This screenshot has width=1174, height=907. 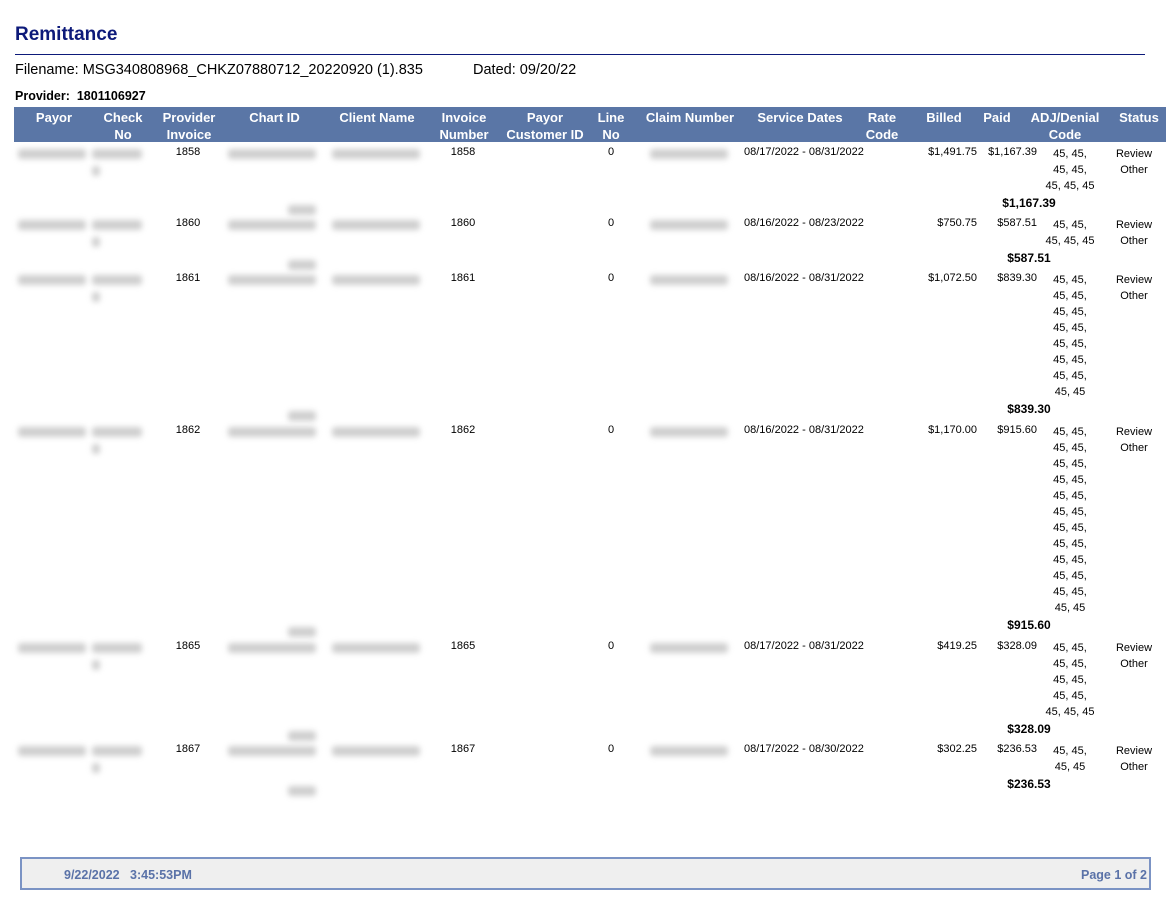 I want to click on paid: $587.51, so click(x=1017, y=223).